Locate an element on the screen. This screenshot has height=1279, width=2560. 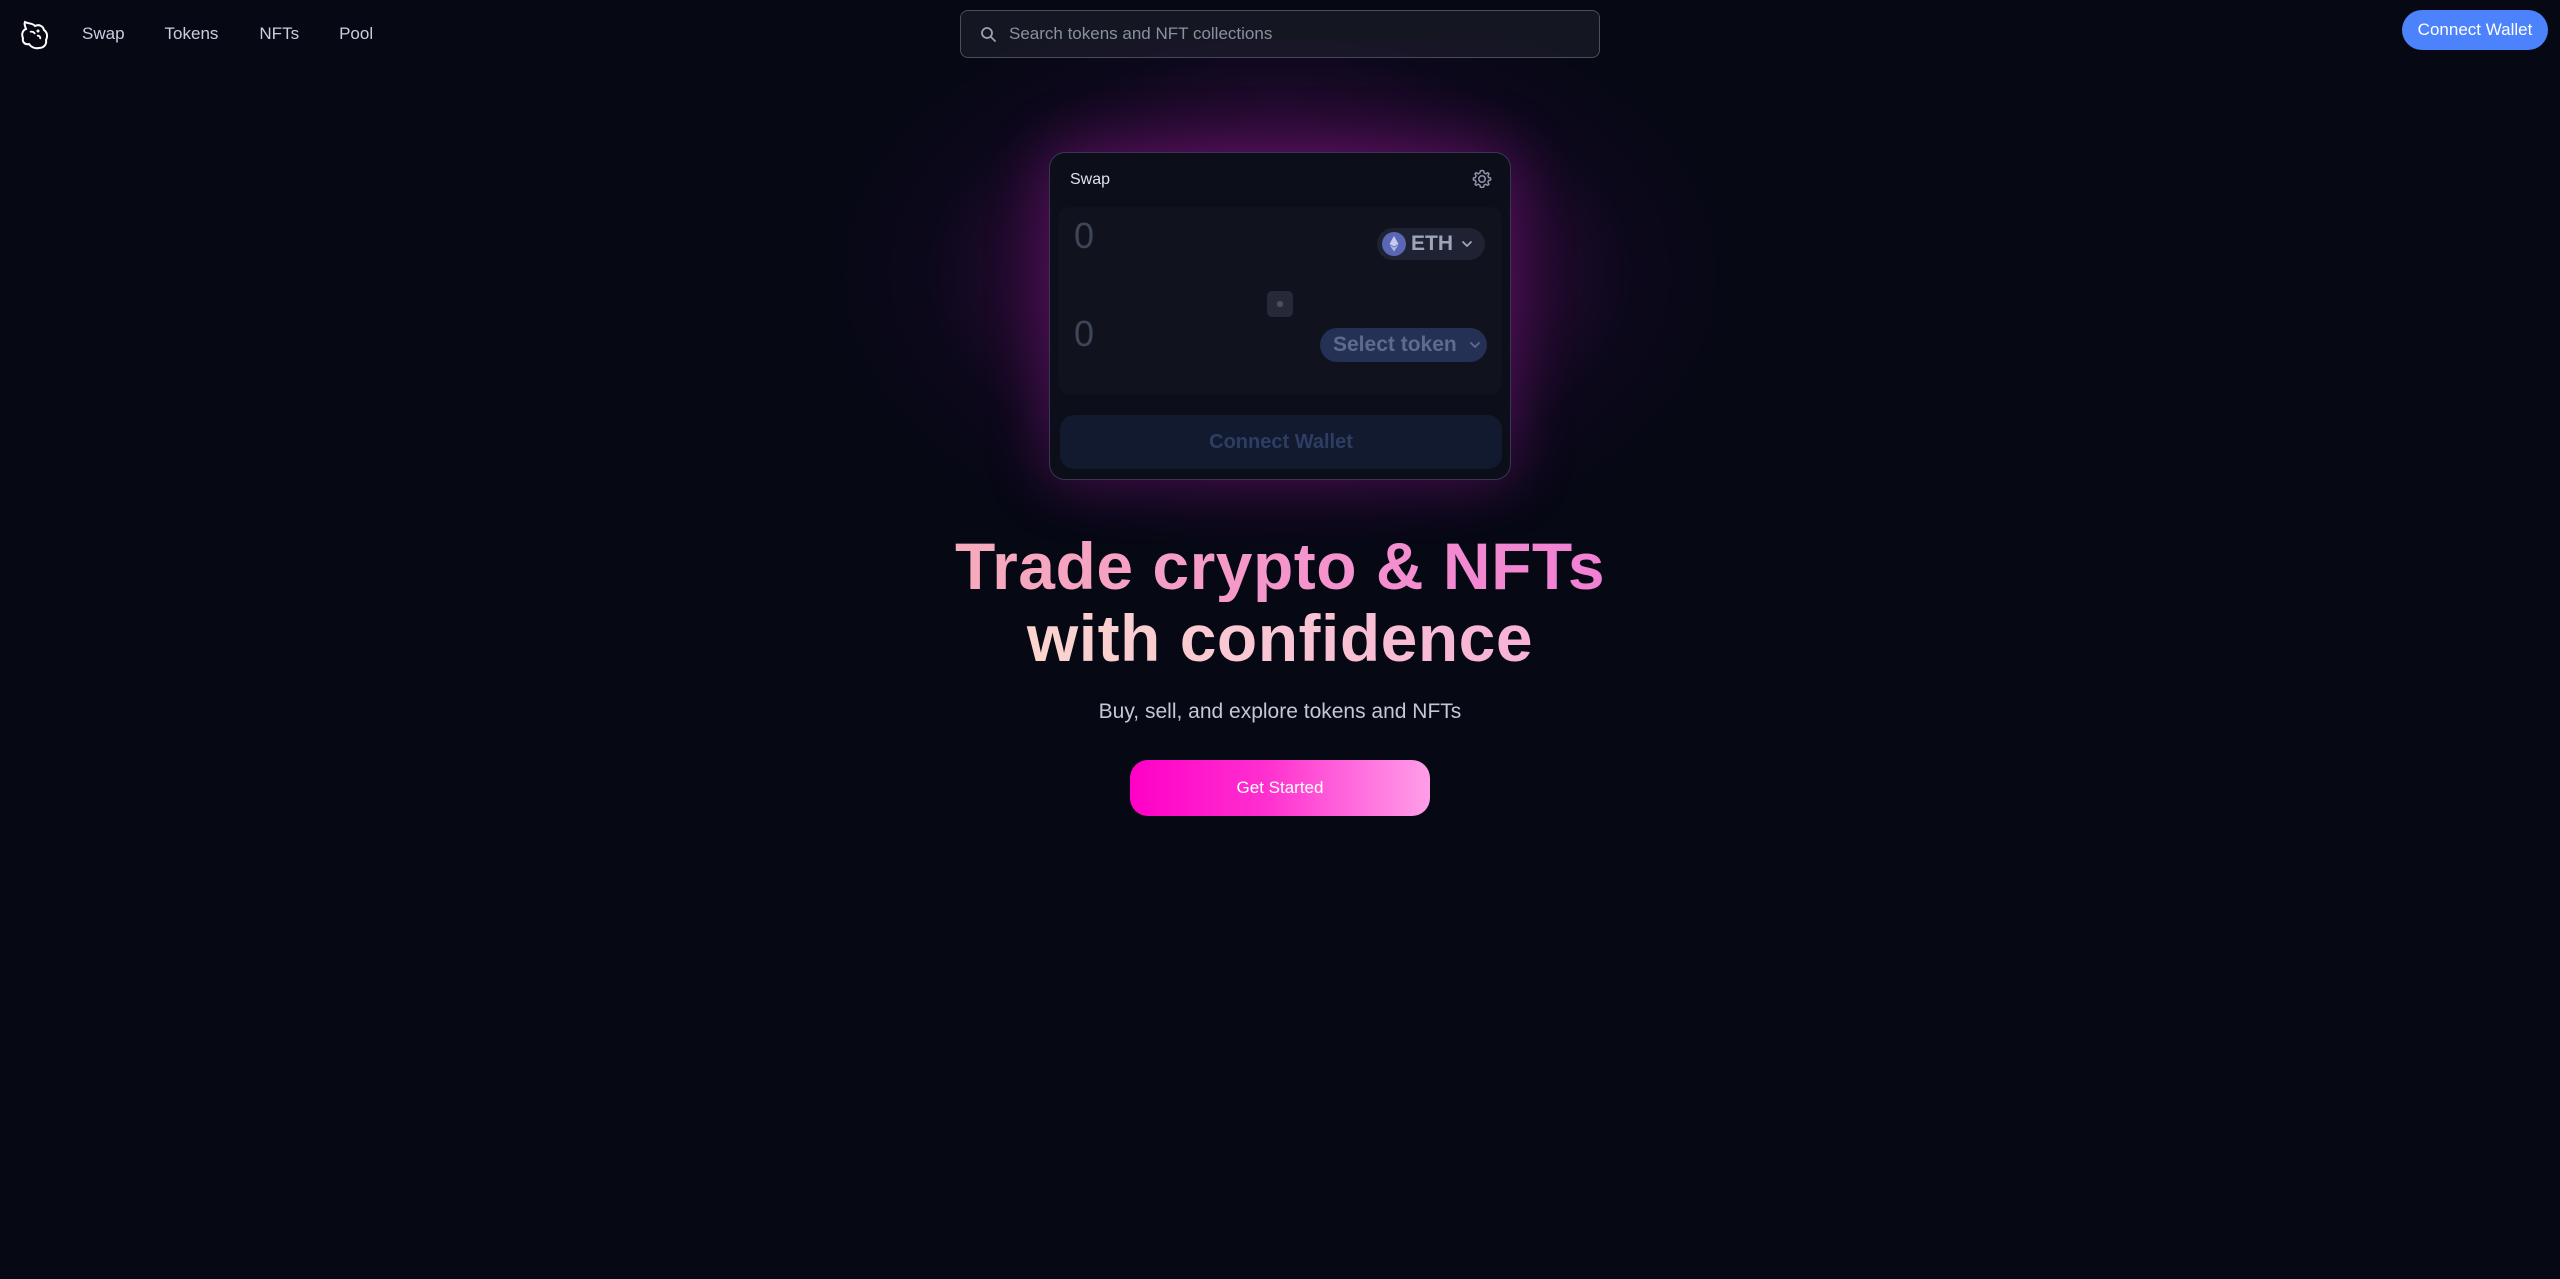
nav-link-nfts: NFTs is located at coordinates (279, 34).